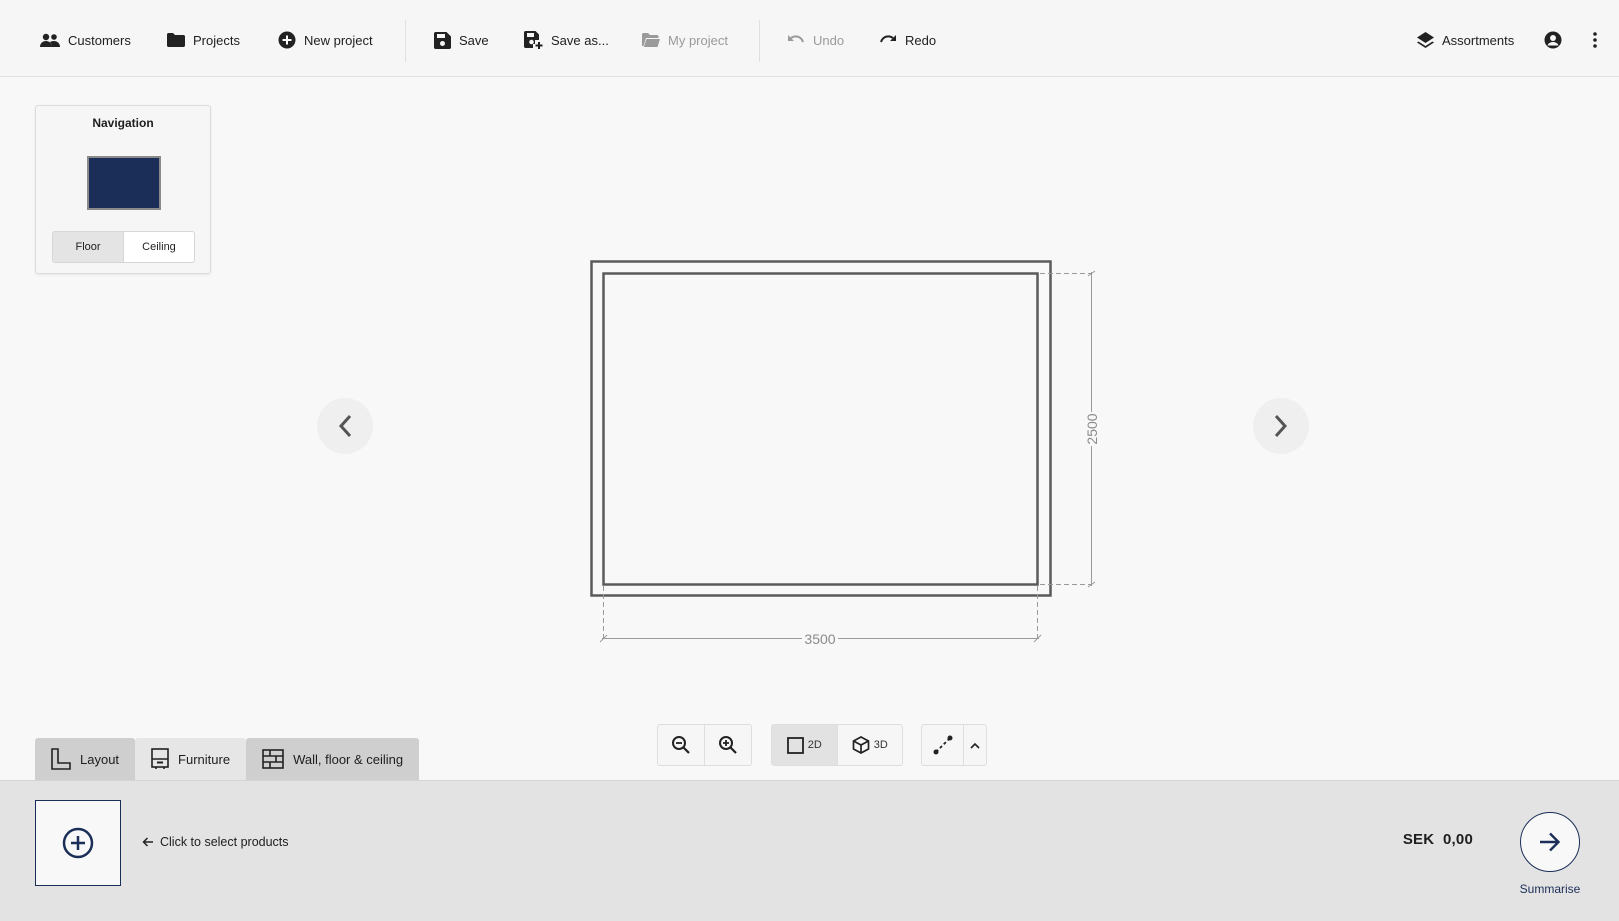  I want to click on add-product-button, so click(78, 843).